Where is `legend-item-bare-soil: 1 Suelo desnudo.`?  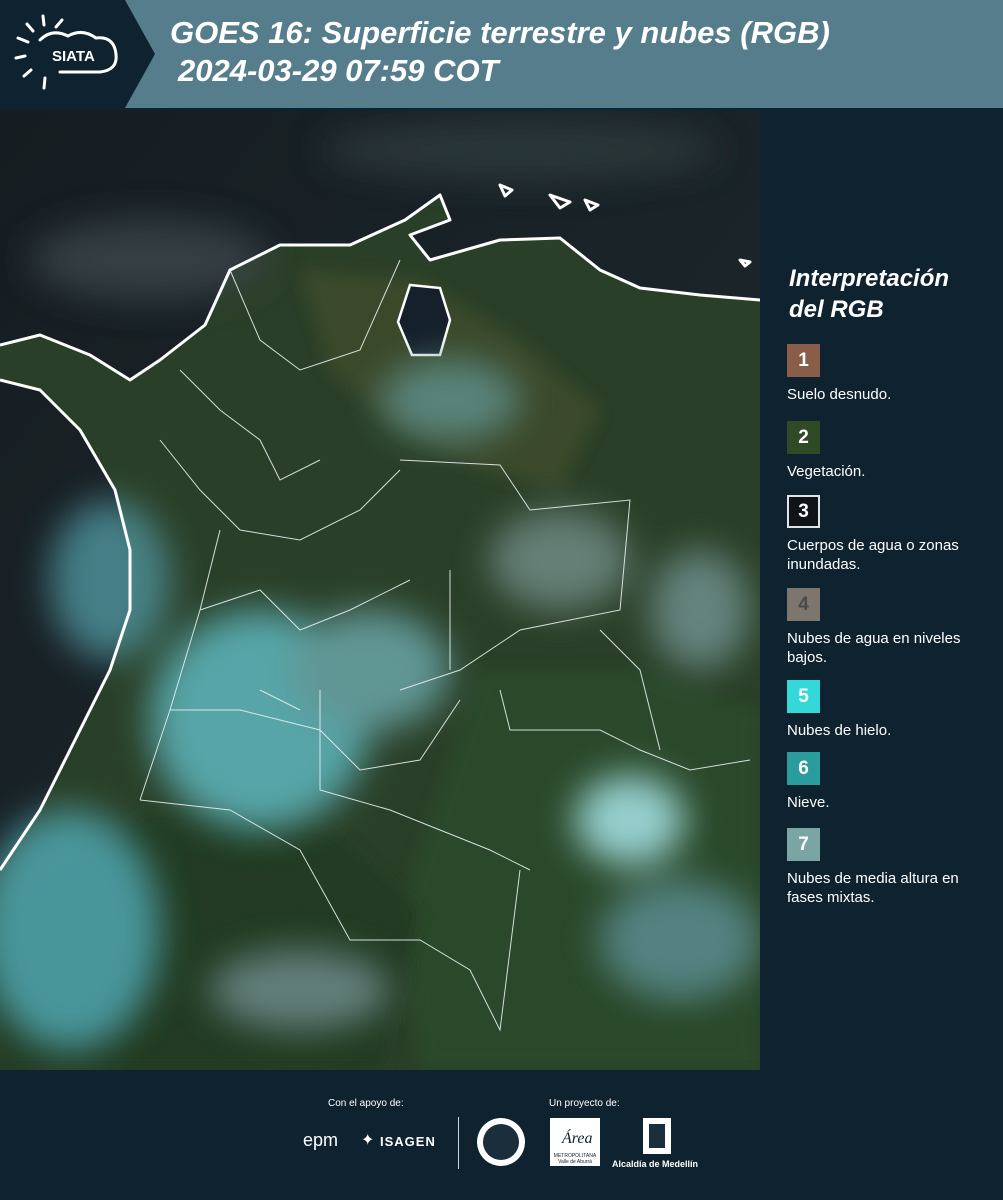 legend-item-bare-soil: 1 Suelo desnudo. is located at coordinates (892, 374).